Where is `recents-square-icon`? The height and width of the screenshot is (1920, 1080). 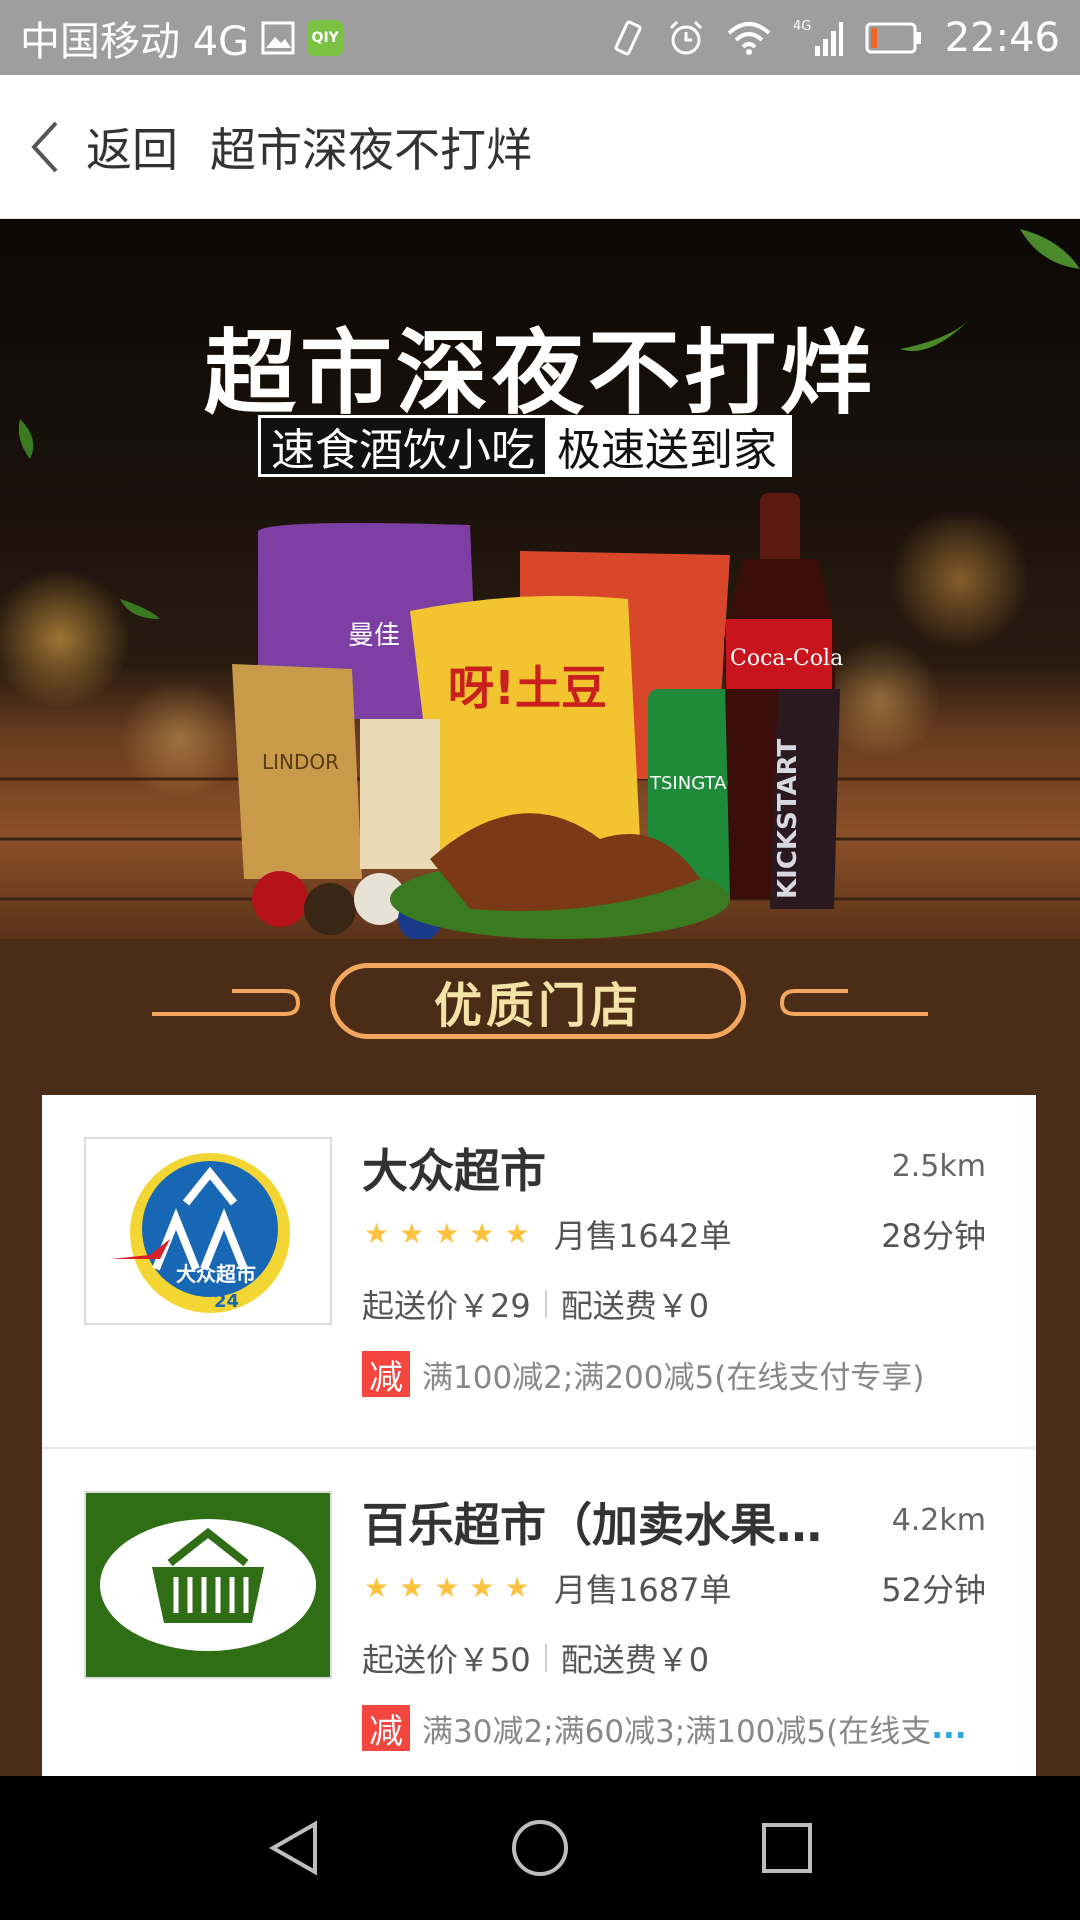 recents-square-icon is located at coordinates (786, 1848).